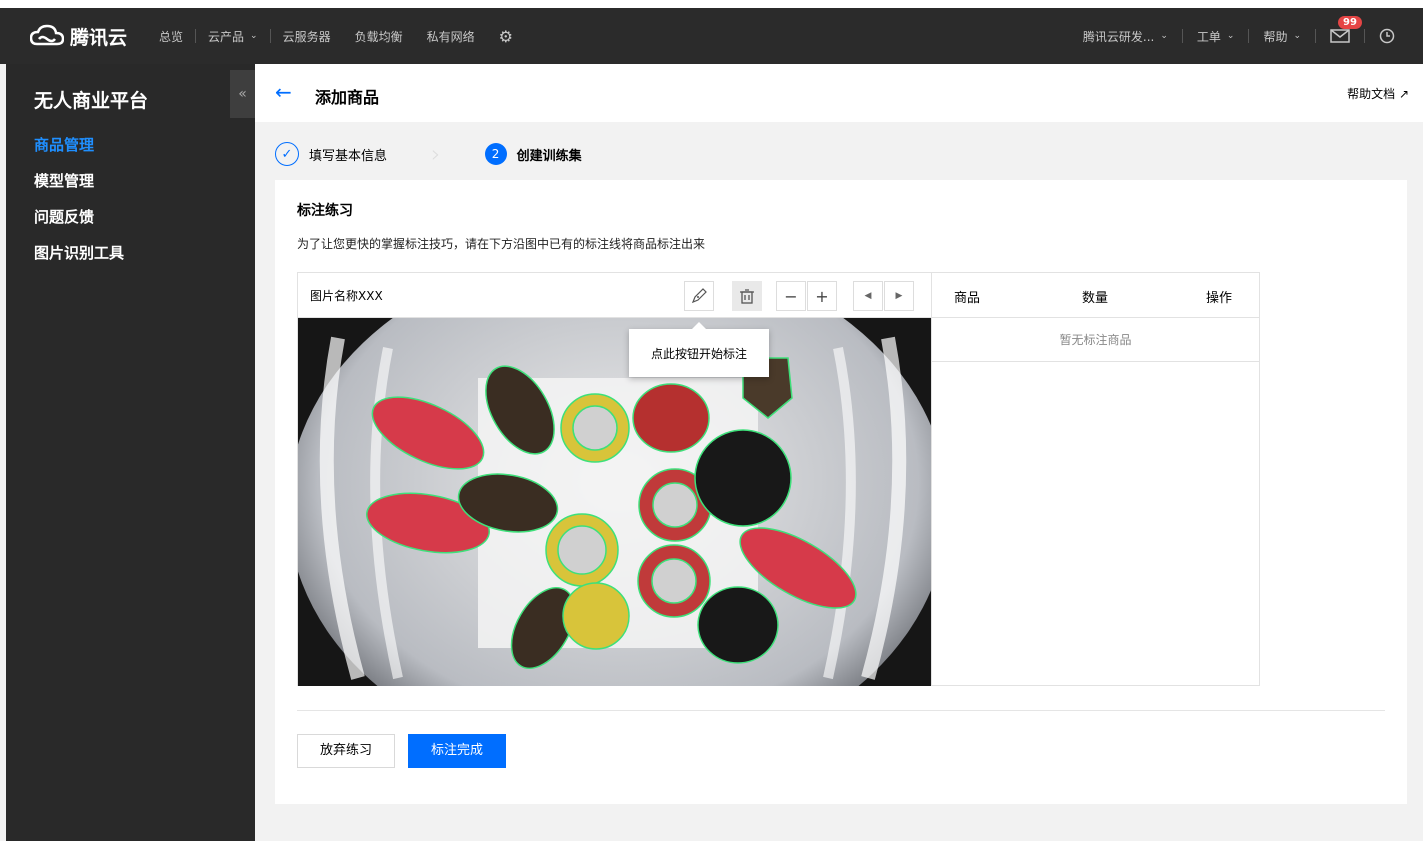 This screenshot has width=1423, height=841. Describe the element at coordinates (495, 154) in the screenshot. I see `step-2-number: 2` at that location.